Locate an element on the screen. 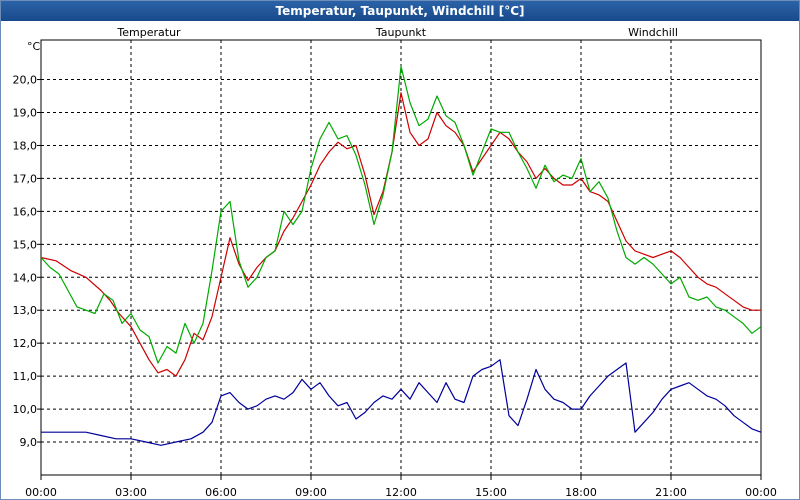 The height and width of the screenshot is (500, 800). y-tick-label: 14,0 is located at coordinates (25, 277).